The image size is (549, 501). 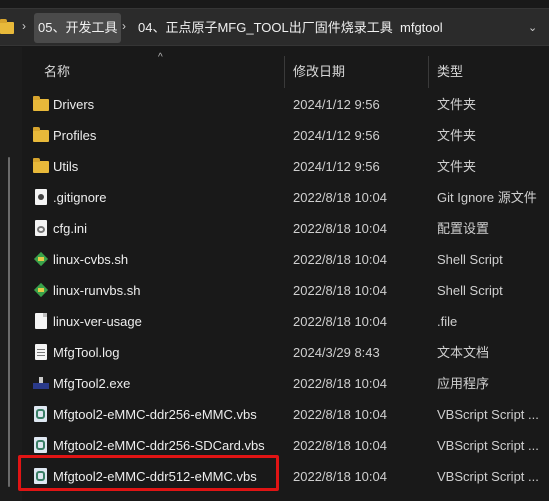 What do you see at coordinates (148, 473) in the screenshot?
I see `highlight-box` at bounding box center [148, 473].